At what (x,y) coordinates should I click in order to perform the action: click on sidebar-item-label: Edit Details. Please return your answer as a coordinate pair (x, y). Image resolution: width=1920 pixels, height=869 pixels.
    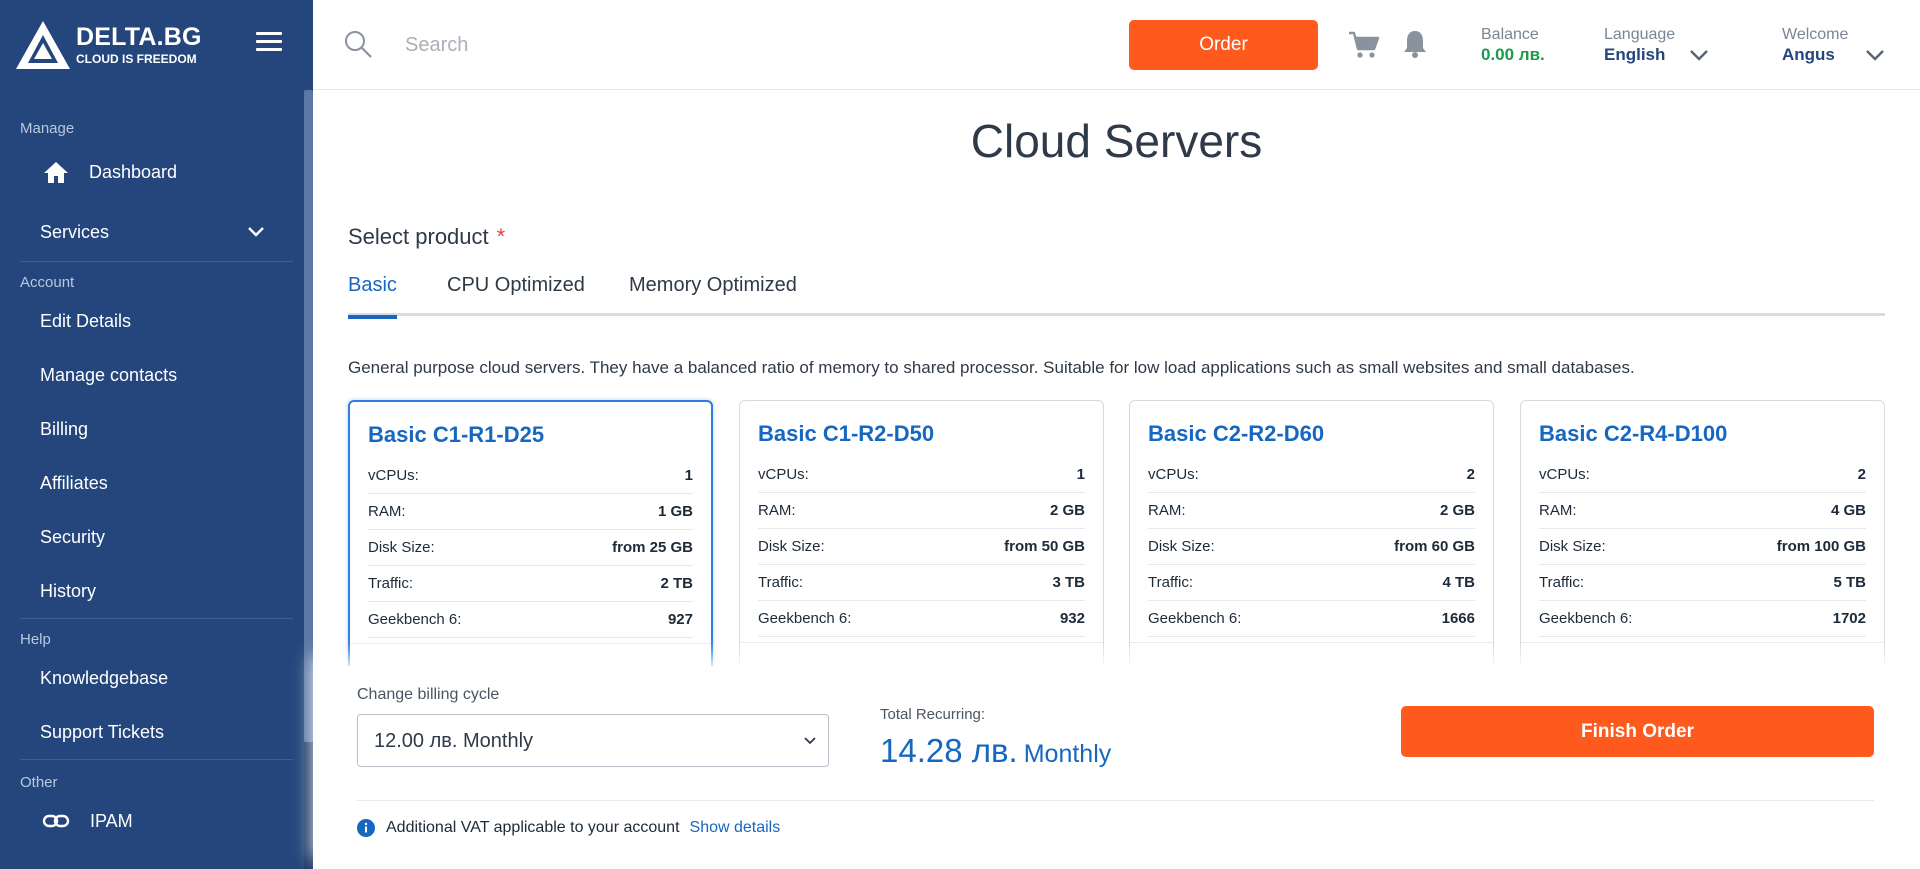
    Looking at the image, I should click on (86, 320).